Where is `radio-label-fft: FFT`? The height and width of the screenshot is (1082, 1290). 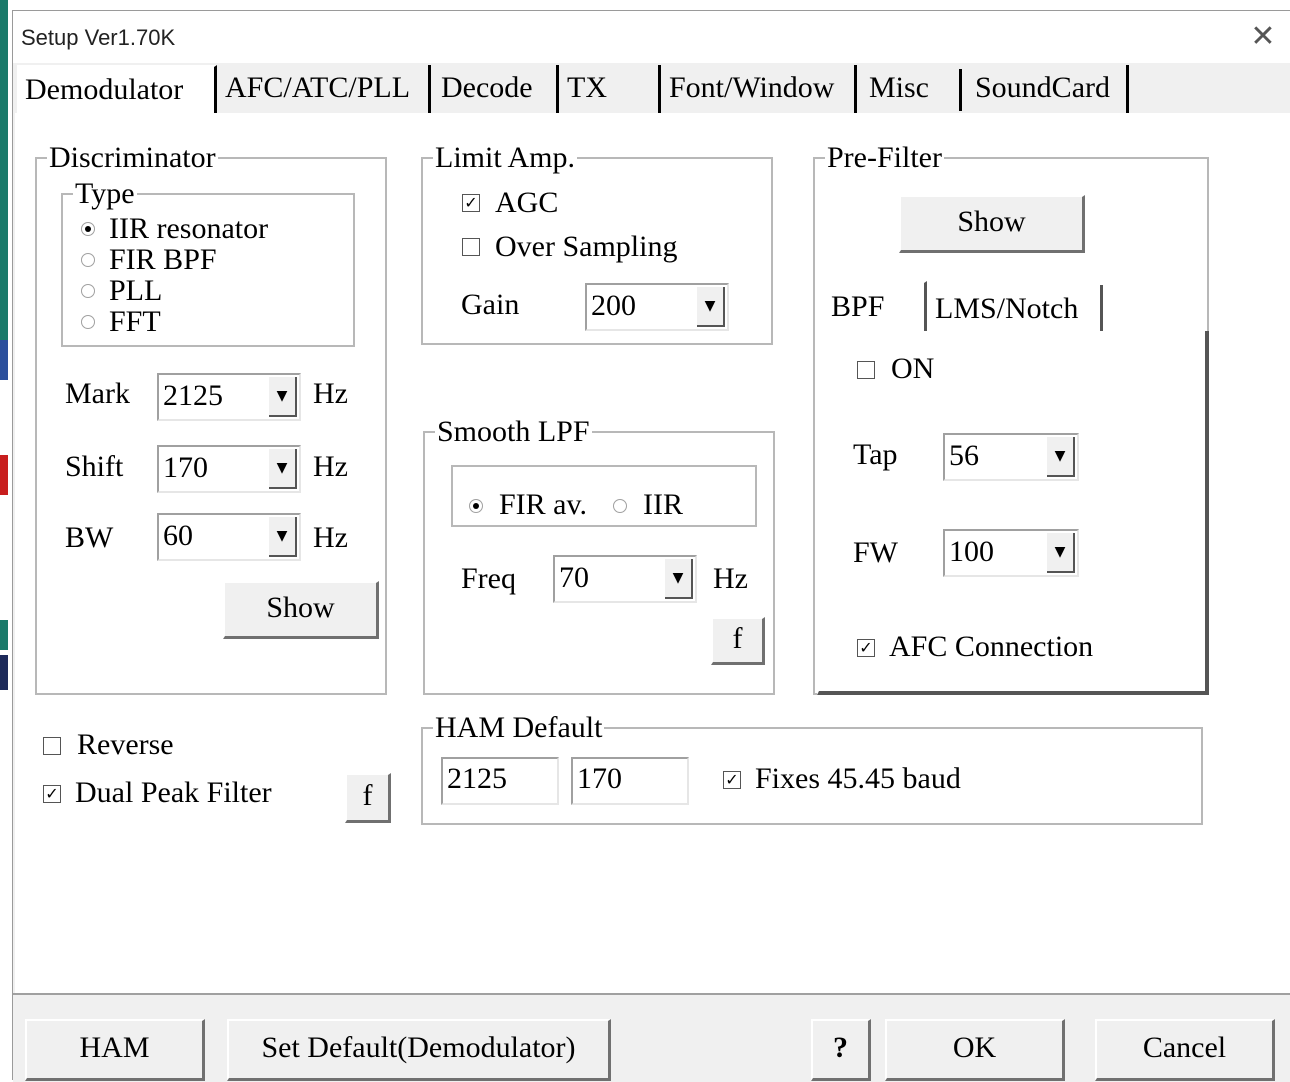 radio-label-fft: FFT is located at coordinates (135, 321).